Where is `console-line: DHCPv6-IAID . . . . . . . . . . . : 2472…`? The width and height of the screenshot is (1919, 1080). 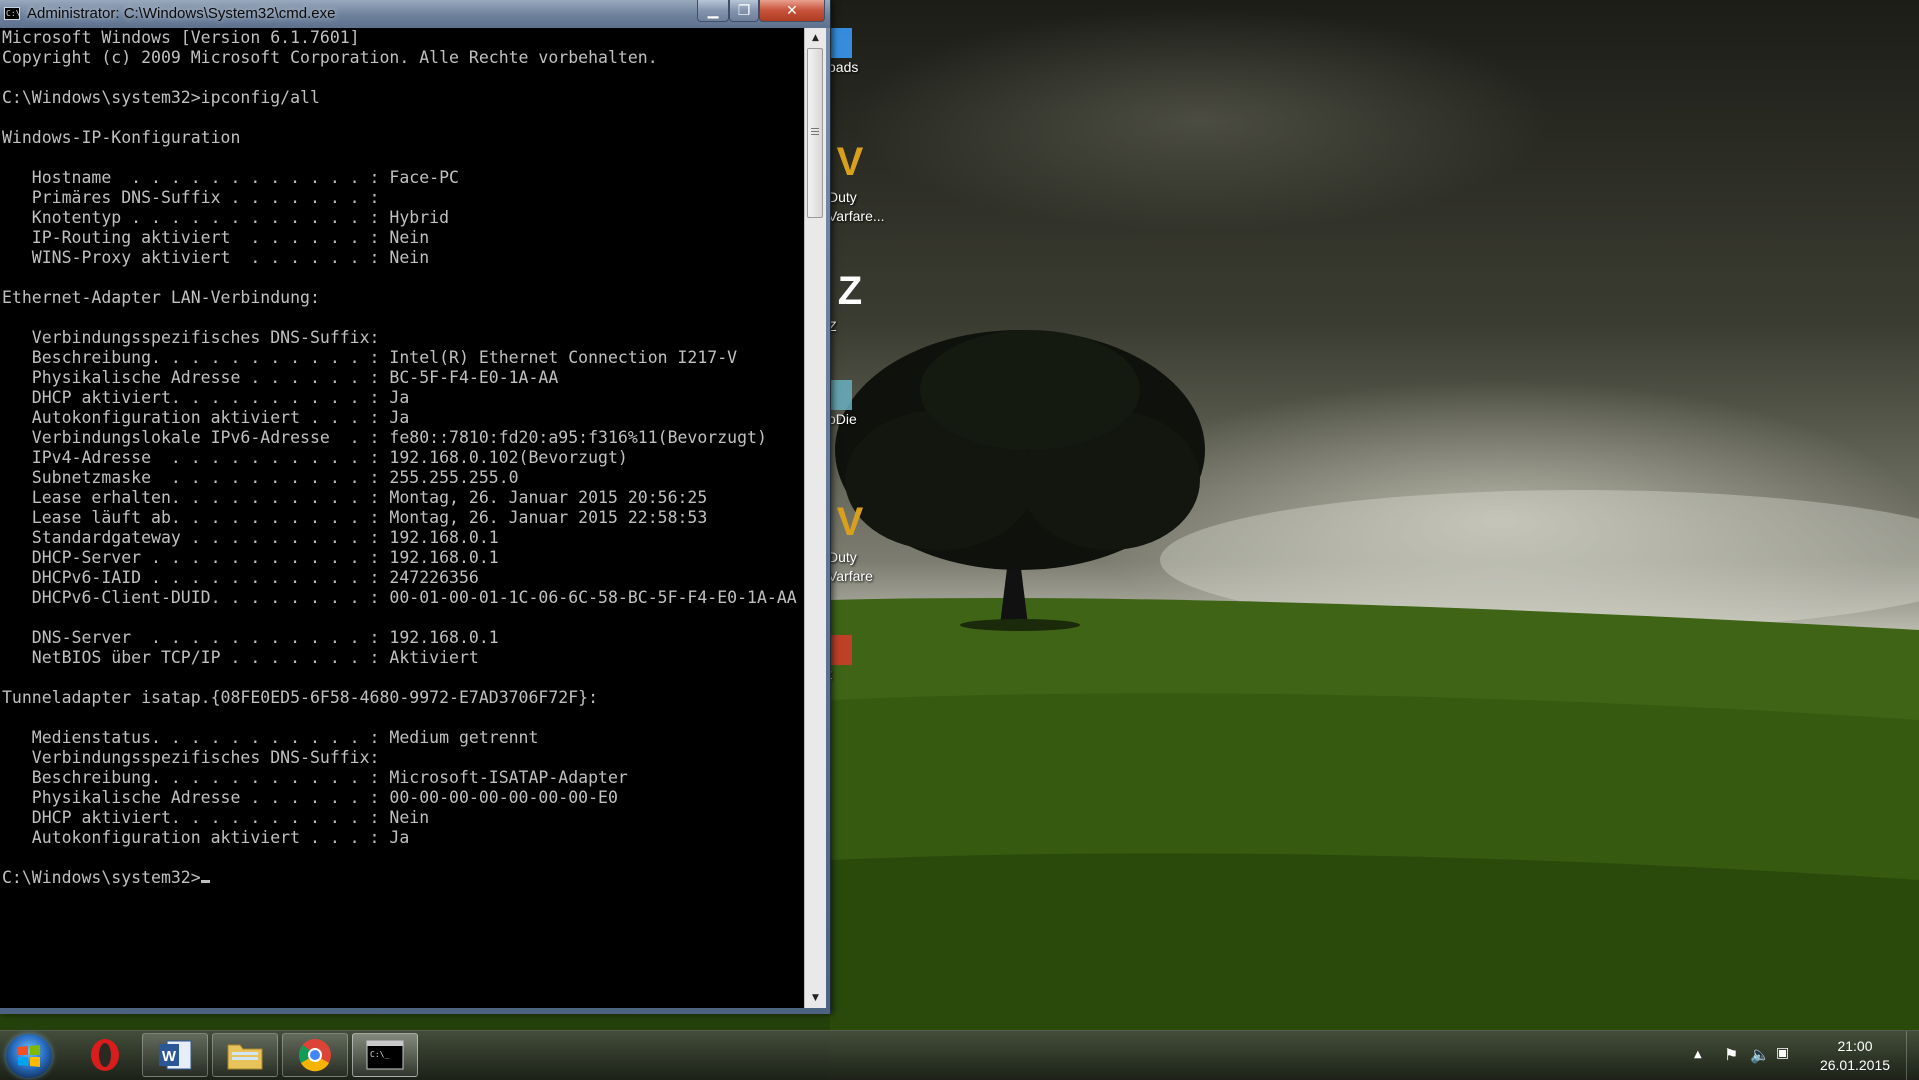 console-line: DHCPv6-IAID . . . . . . . . . . . : 2472… is located at coordinates (240, 577).